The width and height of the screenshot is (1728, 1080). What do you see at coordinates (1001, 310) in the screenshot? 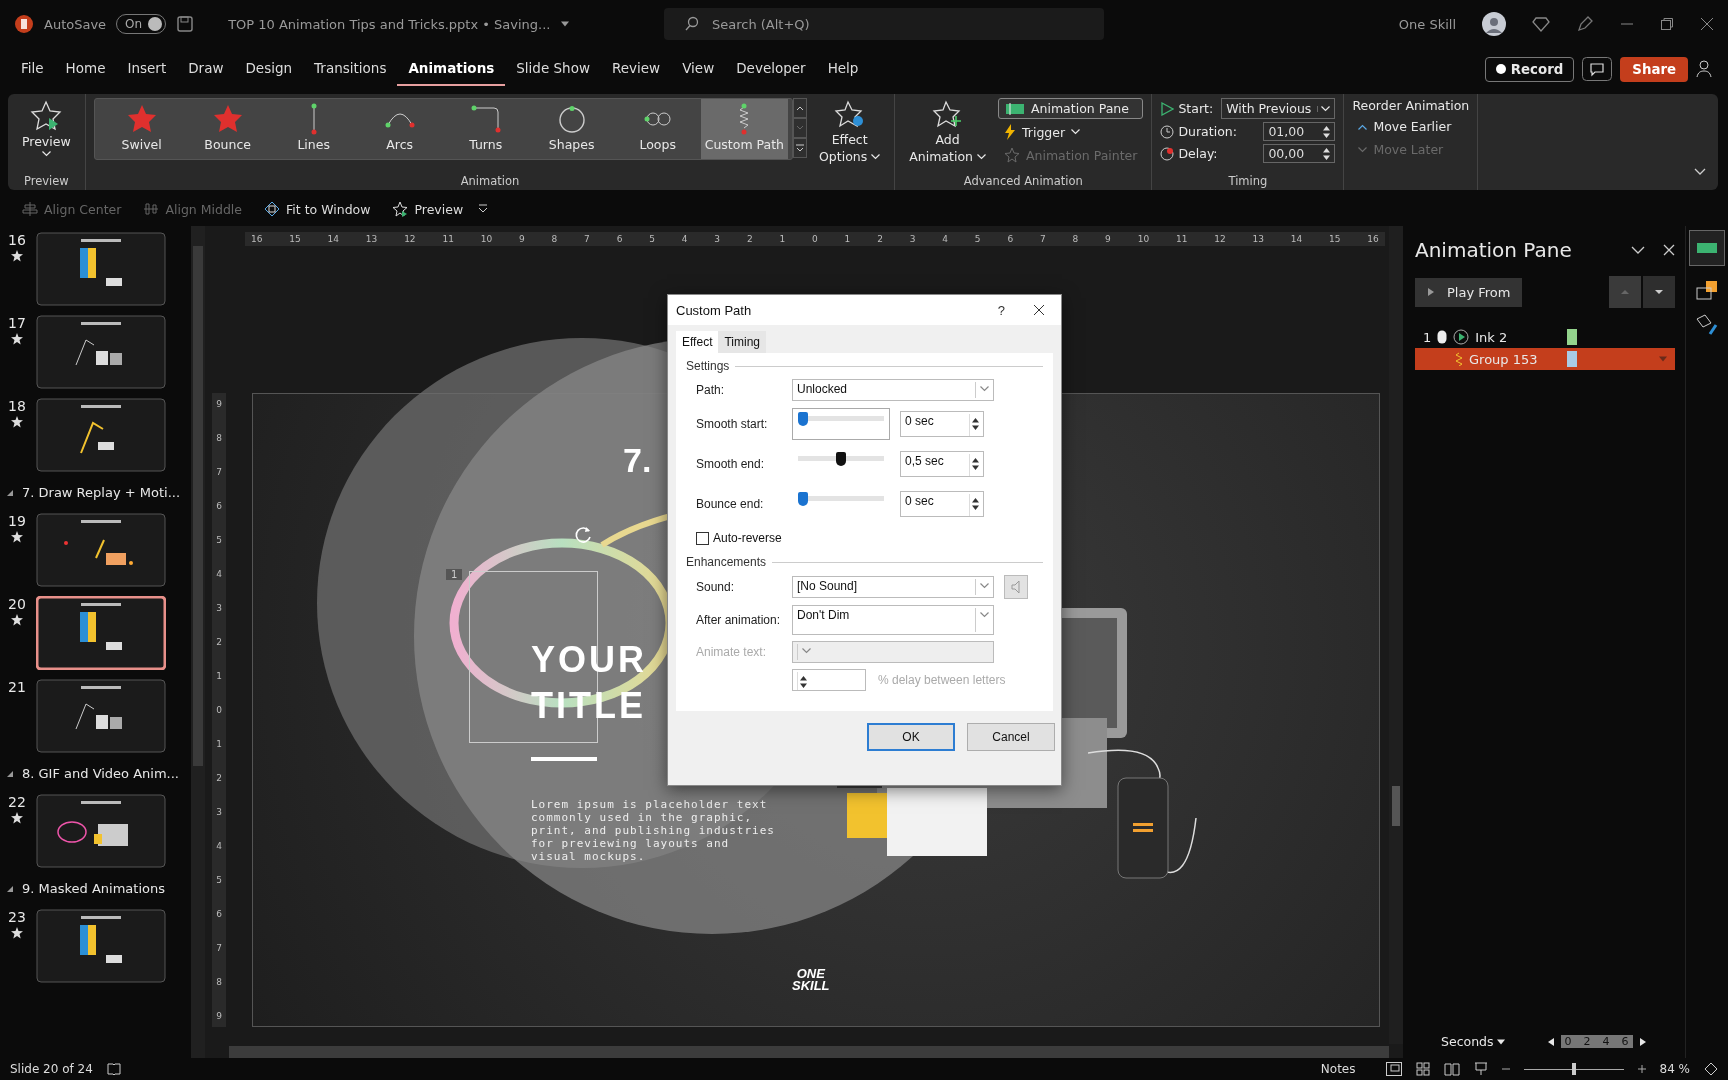
I see `help-button: ?` at bounding box center [1001, 310].